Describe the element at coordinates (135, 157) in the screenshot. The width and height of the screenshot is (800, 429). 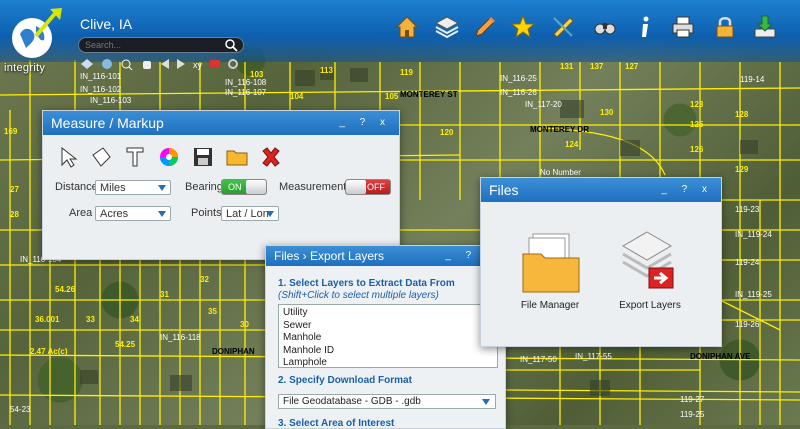
I see `text-icon` at that location.